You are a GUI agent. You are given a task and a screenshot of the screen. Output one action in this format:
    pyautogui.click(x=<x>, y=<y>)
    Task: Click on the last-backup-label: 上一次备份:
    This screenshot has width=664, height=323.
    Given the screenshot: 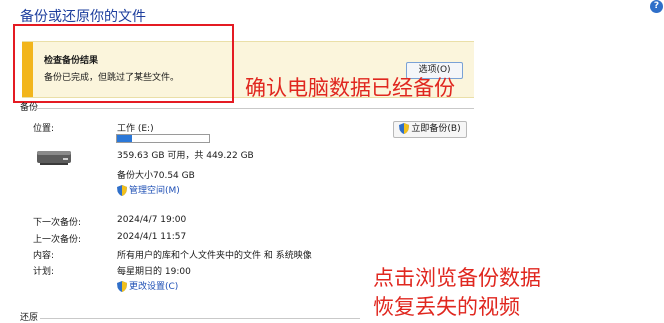 What is the action you would take?
    pyautogui.click(x=57, y=240)
    